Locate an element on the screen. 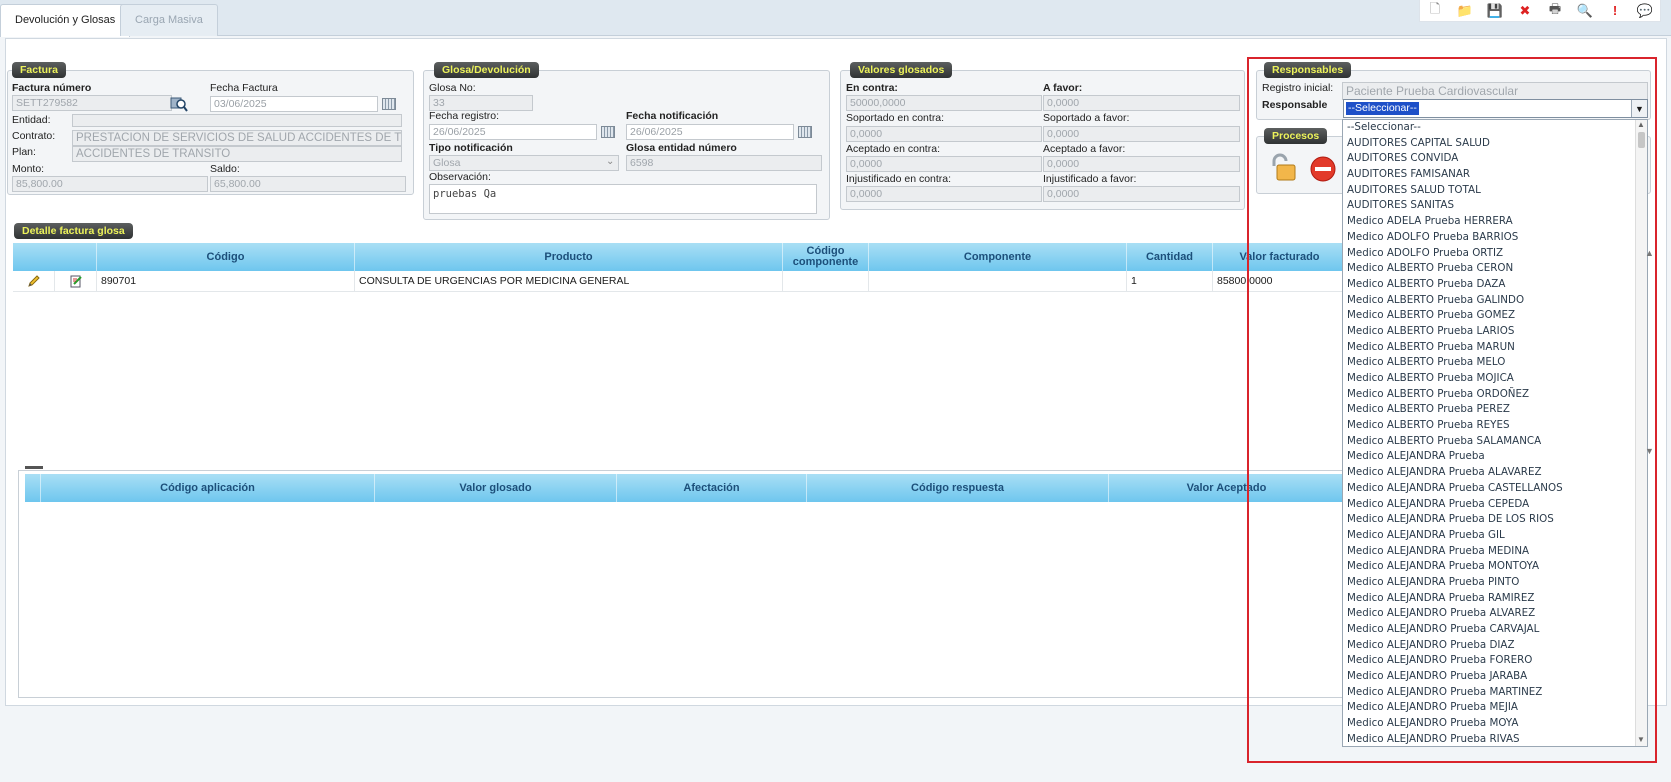  soportado-contra-field: 0,0000 is located at coordinates (944, 134).